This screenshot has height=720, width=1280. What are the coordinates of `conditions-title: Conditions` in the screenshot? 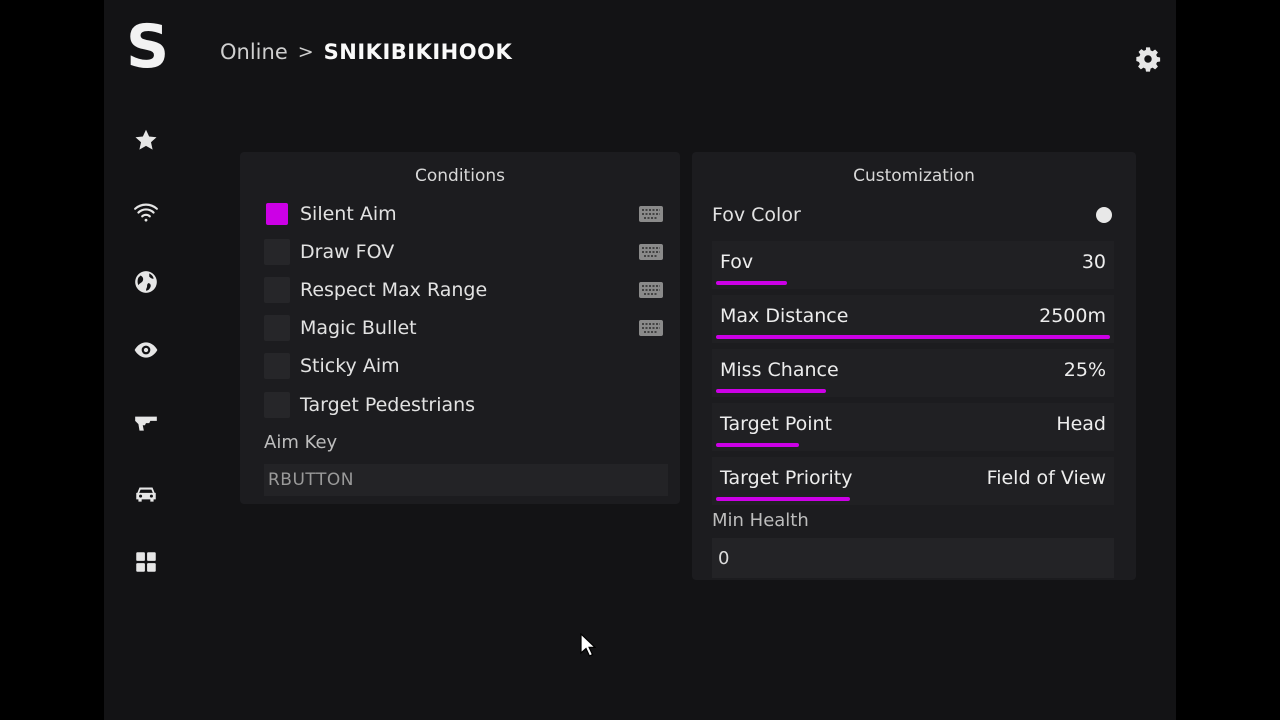 It's located at (460, 176).